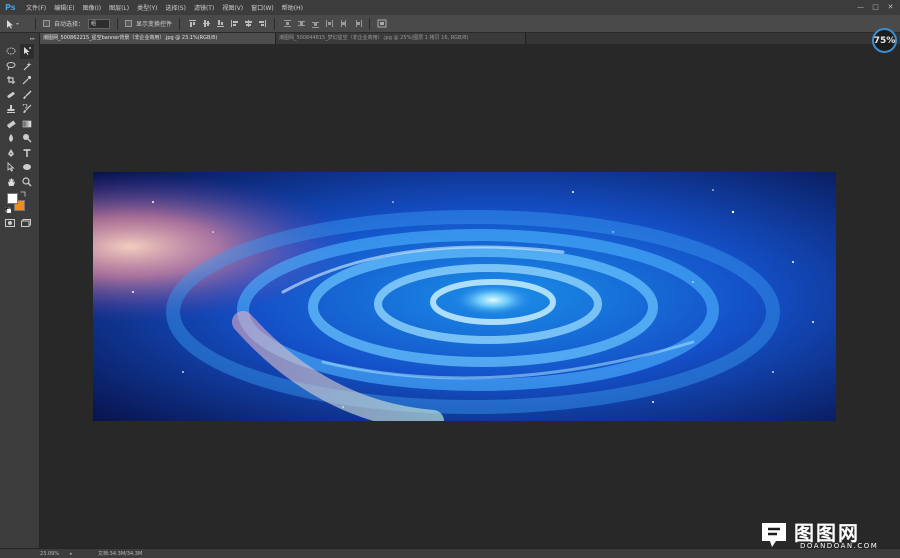 The height and width of the screenshot is (558, 900). Describe the element at coordinates (26, 224) in the screenshot. I see `screen-mode-icon` at that location.